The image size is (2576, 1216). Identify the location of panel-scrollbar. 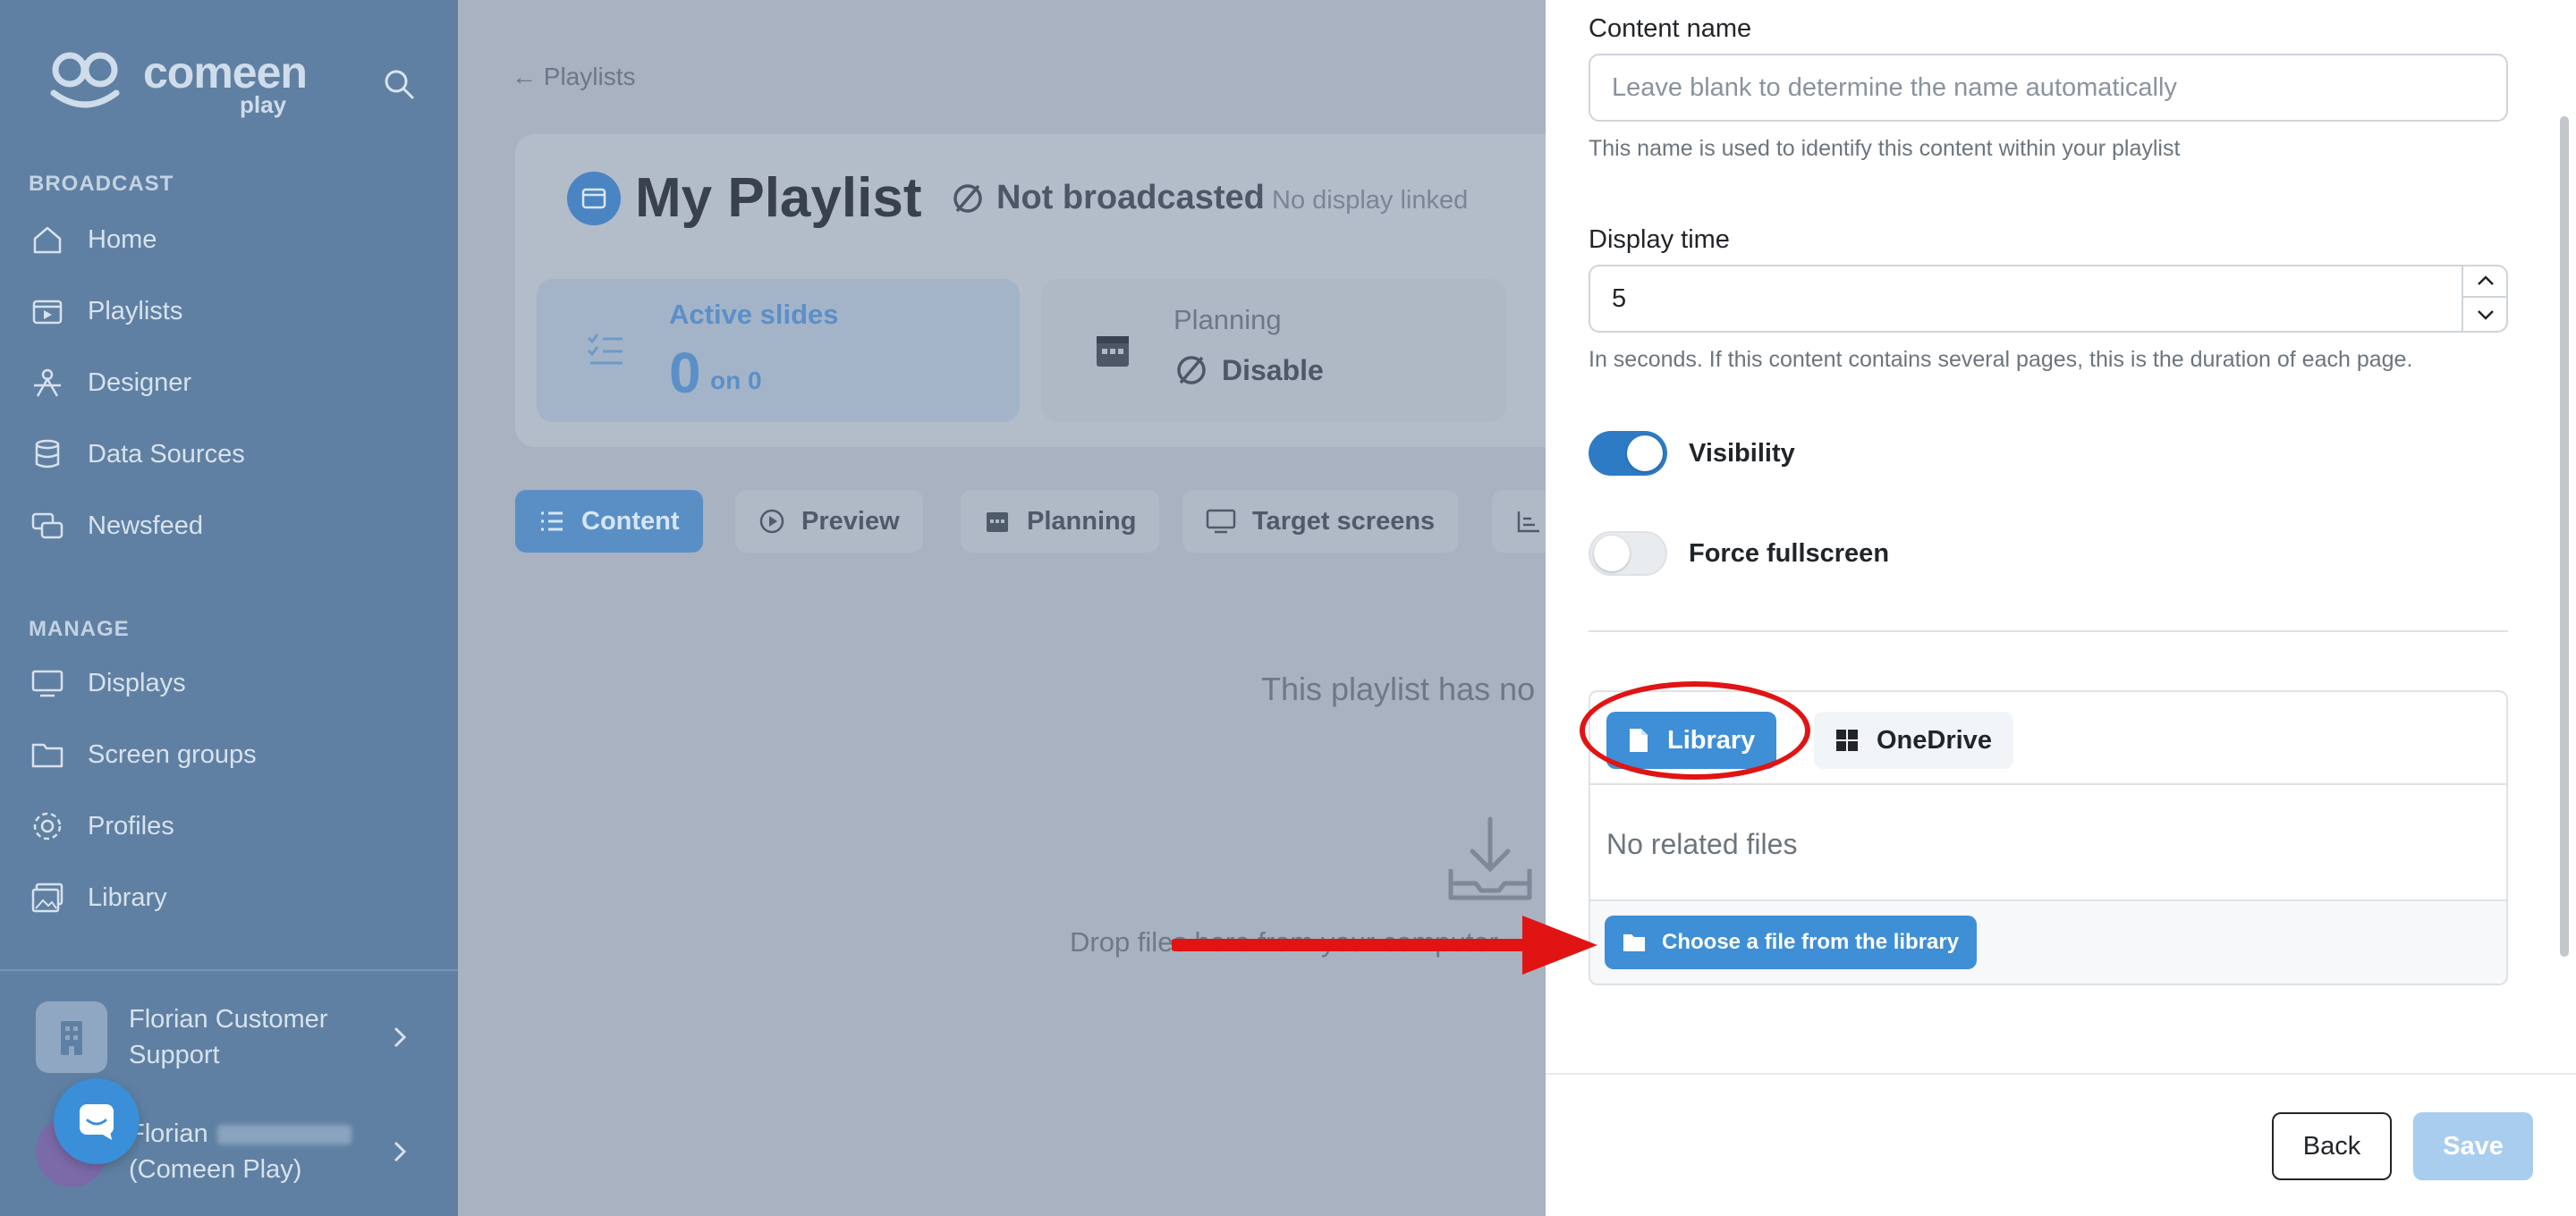
(2564, 536).